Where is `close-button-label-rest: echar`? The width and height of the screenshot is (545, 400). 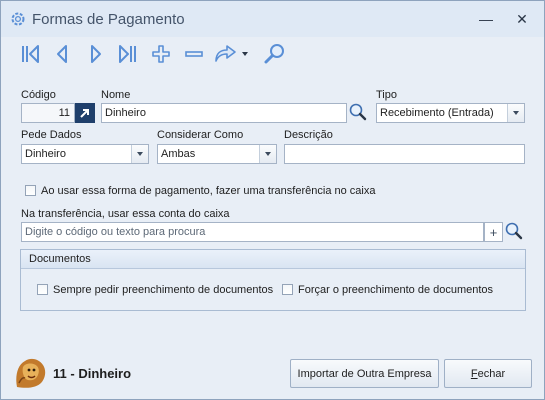 close-button-label-rest: echar is located at coordinates (491, 373).